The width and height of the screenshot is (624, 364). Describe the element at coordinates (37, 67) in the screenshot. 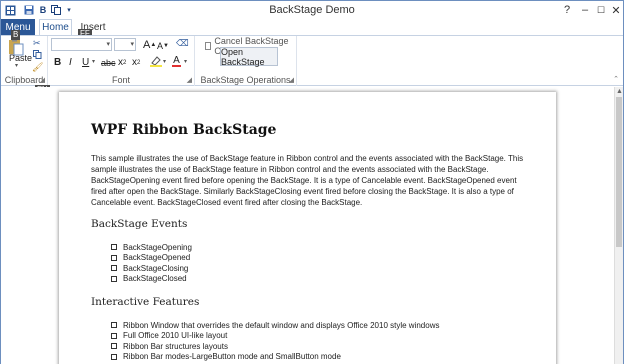

I see `format-painter-icon: 🖌` at that location.